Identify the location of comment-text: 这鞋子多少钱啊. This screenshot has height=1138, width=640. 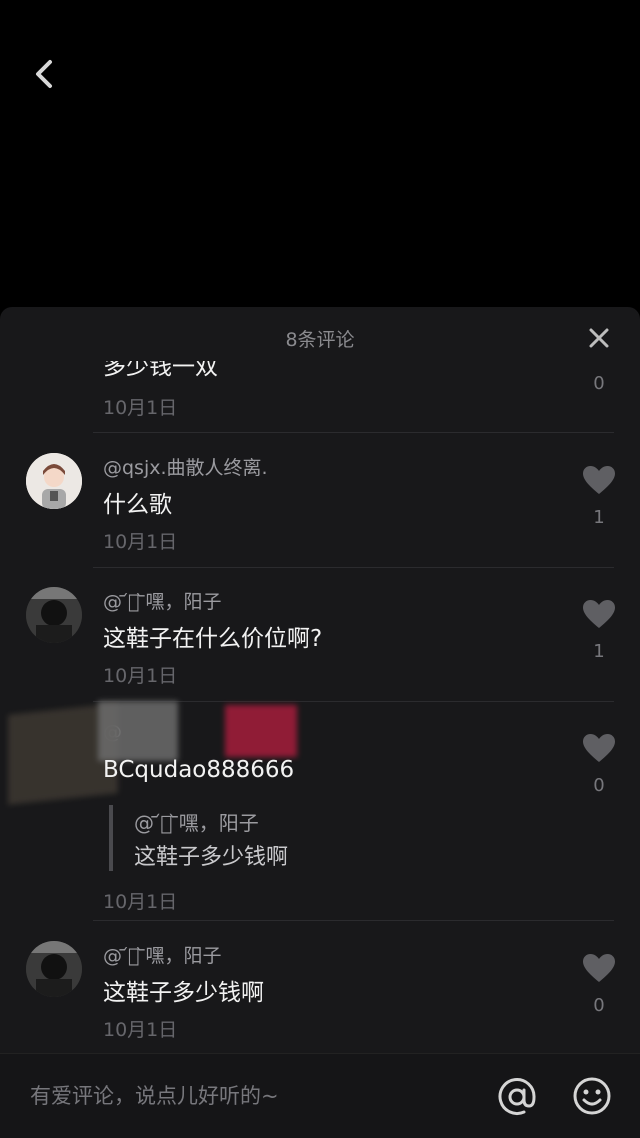
(183, 993).